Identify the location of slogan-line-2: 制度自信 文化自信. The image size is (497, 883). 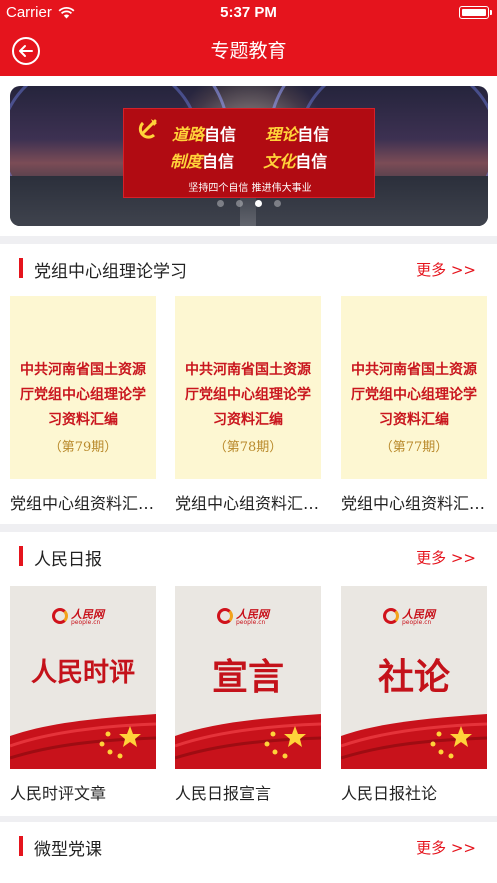
(248, 160).